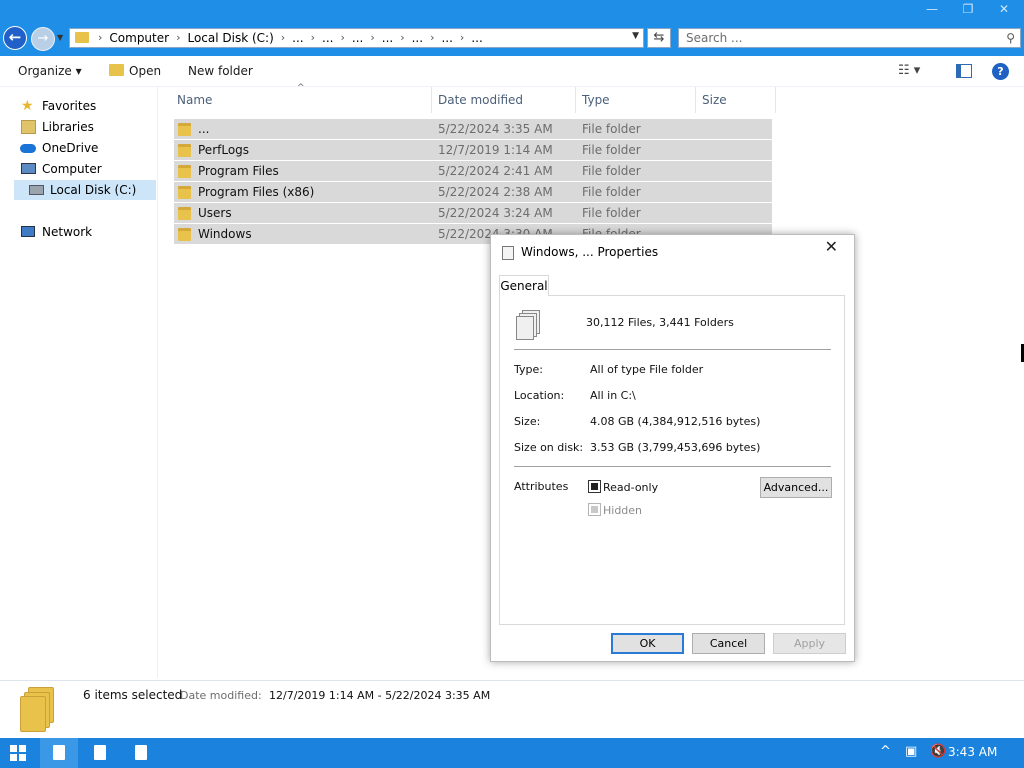 The image size is (1024, 768). What do you see at coordinates (964, 71) in the screenshot?
I see `preview-pane-icon` at bounding box center [964, 71].